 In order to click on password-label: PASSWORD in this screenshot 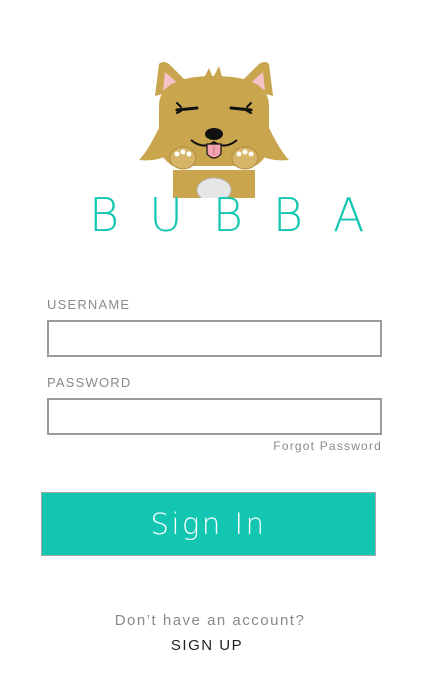, I will do `click(89, 382)`.